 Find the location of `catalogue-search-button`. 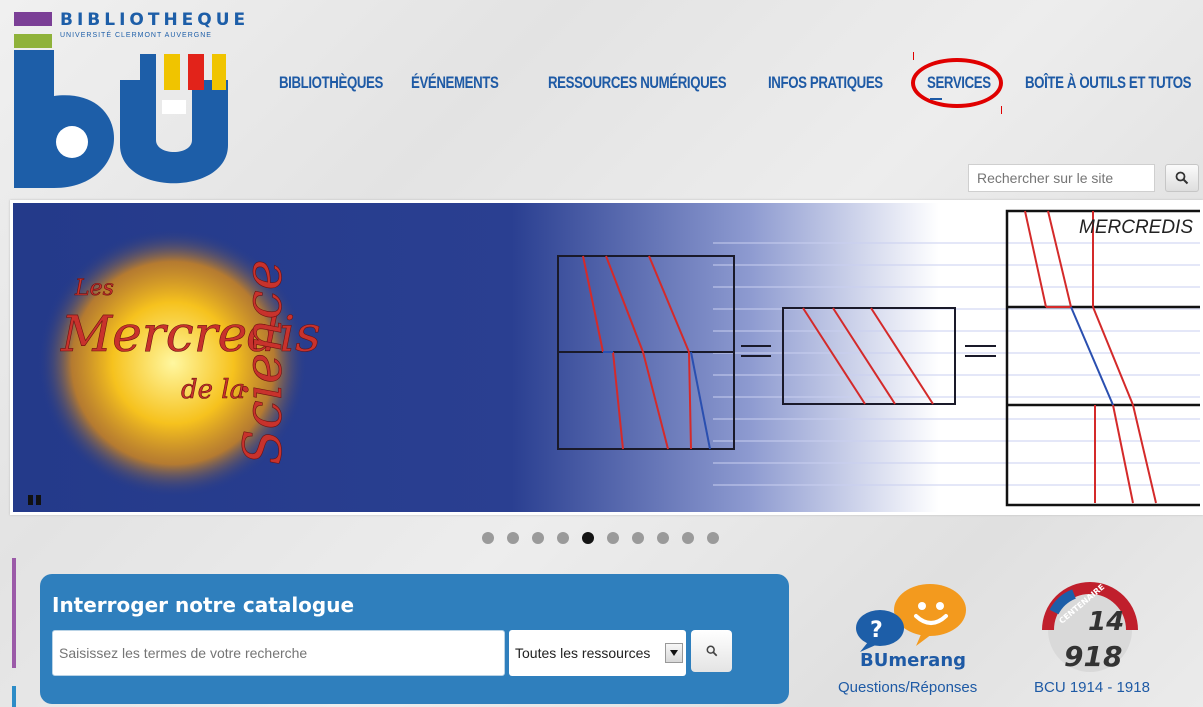

catalogue-search-button is located at coordinates (711, 651).